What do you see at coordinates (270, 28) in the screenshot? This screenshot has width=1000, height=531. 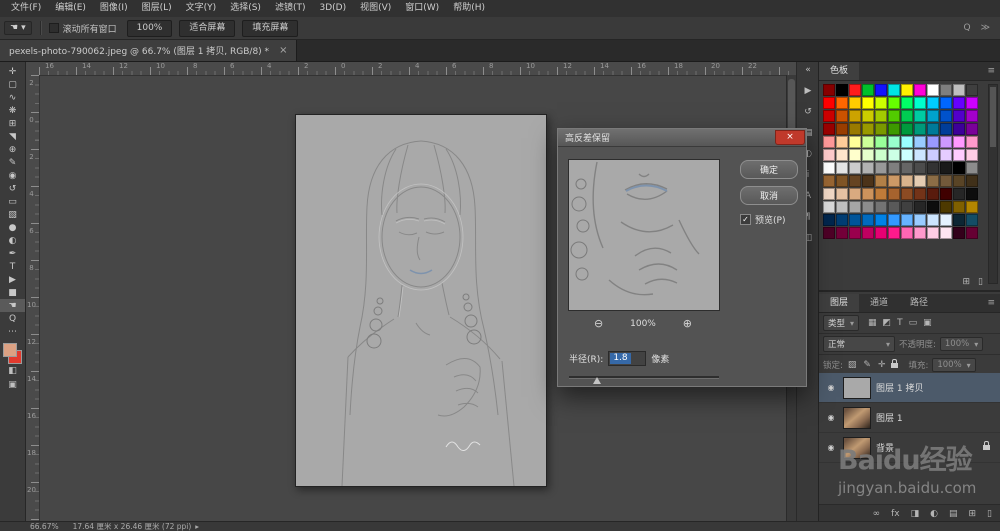 I see `fill-screen-button: 填充屏幕` at bounding box center [270, 28].